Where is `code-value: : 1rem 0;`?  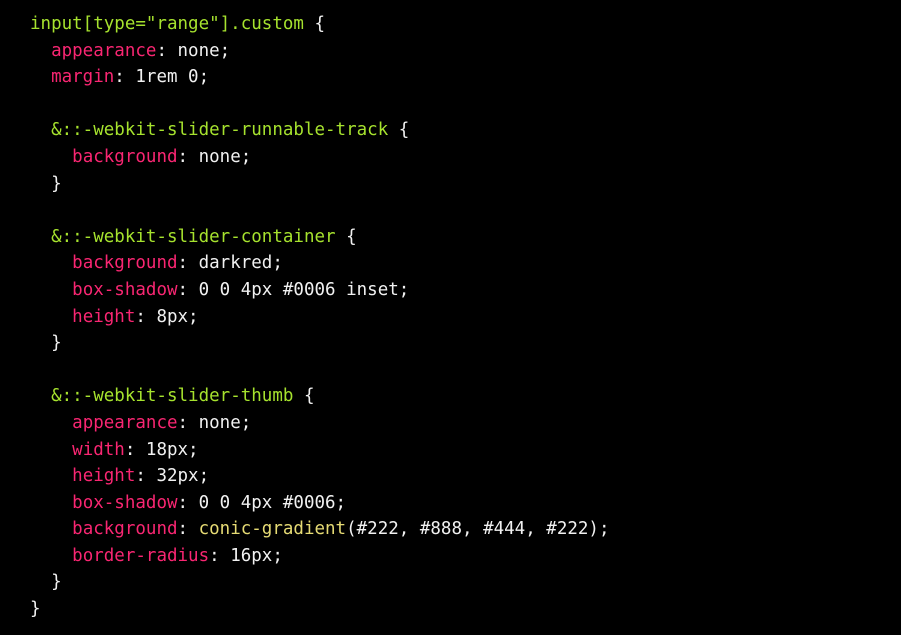 code-value: : 1rem 0; is located at coordinates (162, 77).